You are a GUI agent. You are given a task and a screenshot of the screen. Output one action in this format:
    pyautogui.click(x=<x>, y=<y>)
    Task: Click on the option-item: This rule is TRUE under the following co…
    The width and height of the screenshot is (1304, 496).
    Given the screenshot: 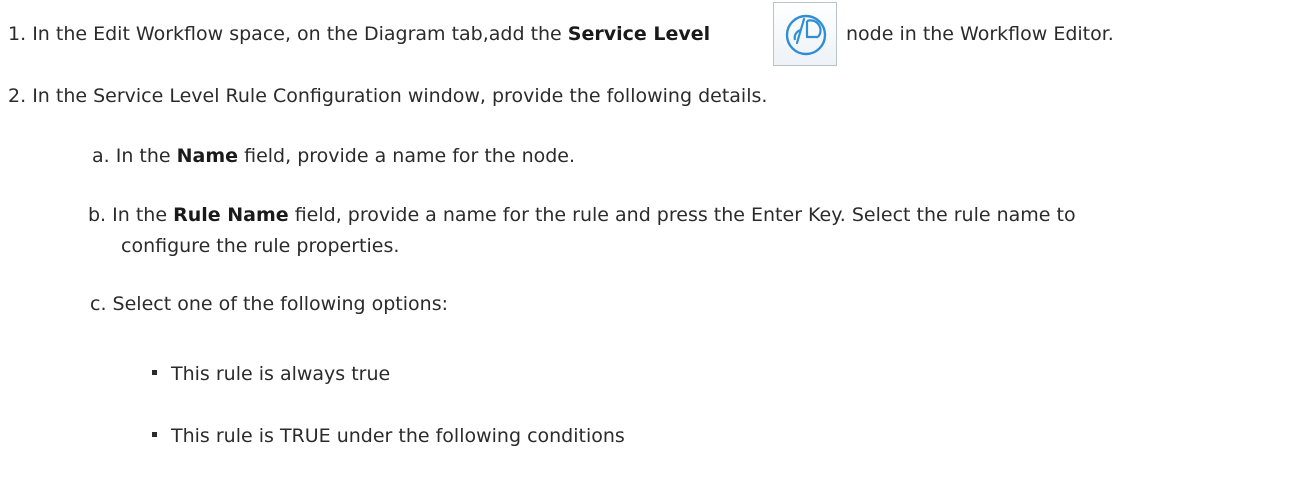 What is the action you would take?
    pyautogui.click(x=388, y=436)
    